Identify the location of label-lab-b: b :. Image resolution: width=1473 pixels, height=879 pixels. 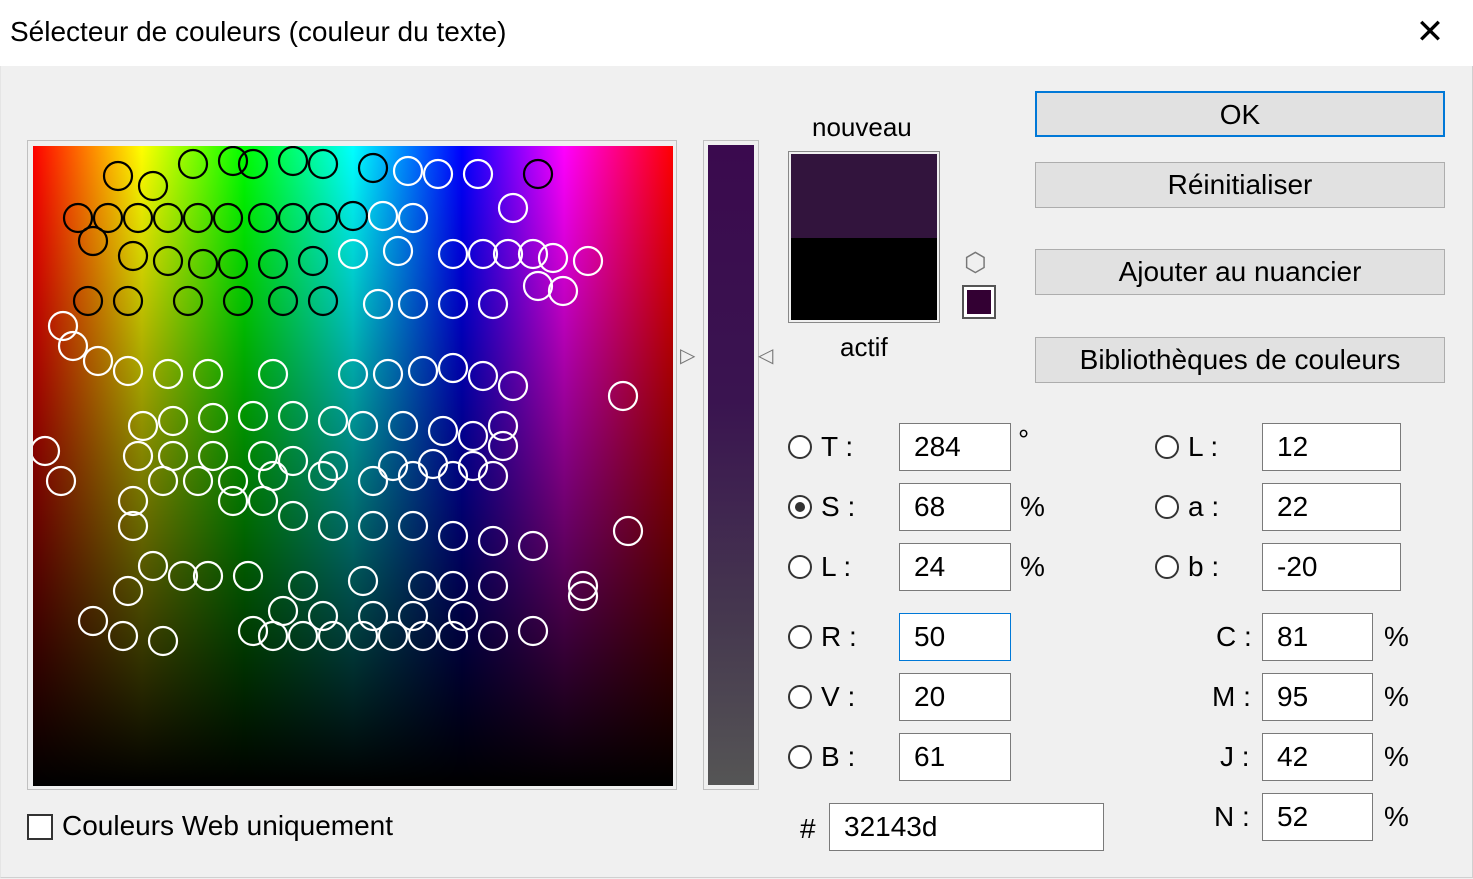
(1204, 566).